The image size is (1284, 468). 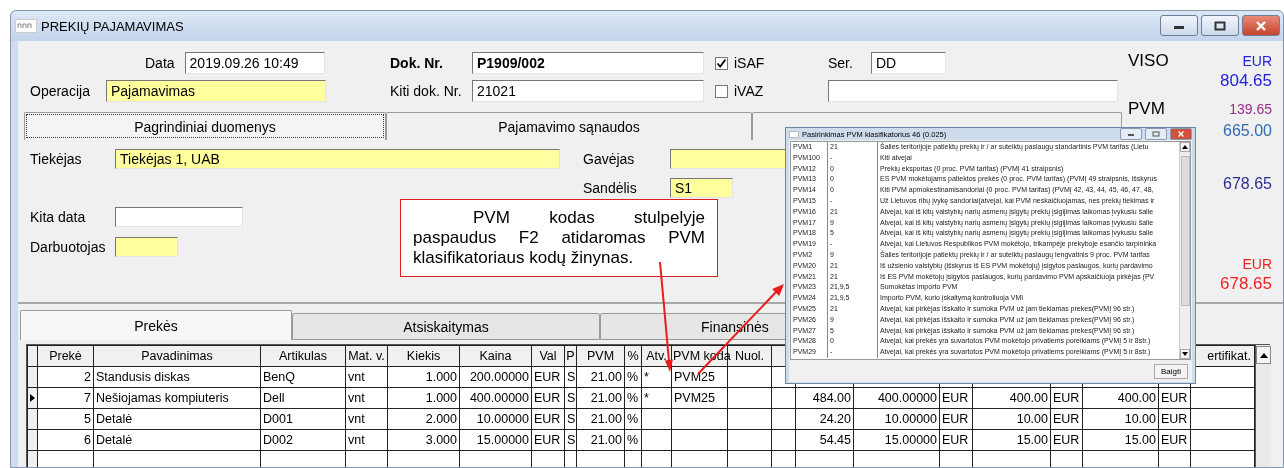 What do you see at coordinates (1156, 134) in the screenshot?
I see `maximize-icon` at bounding box center [1156, 134].